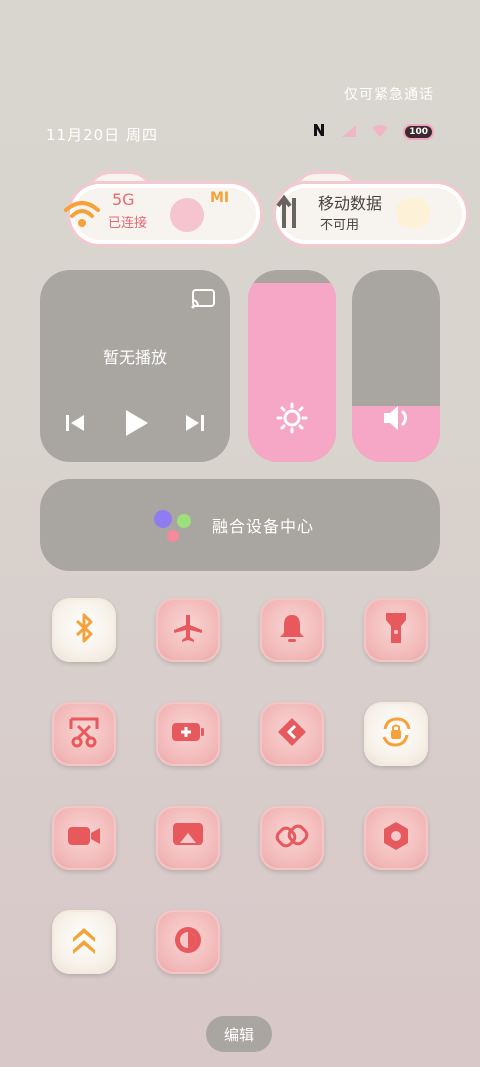  Describe the element at coordinates (340, 225) in the screenshot. I see `mobile-data-status: 不可用` at that location.